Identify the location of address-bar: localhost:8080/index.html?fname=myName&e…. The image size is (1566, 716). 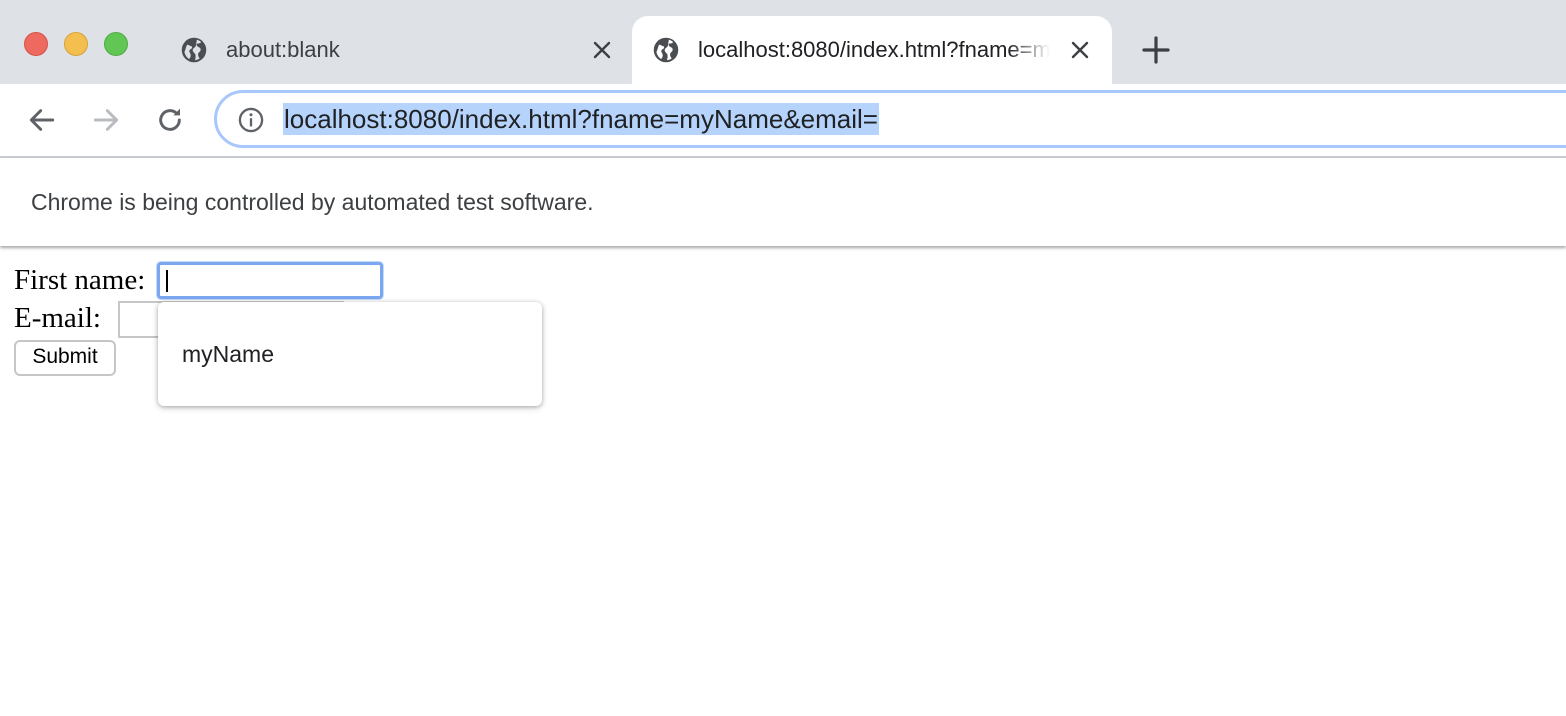
(890, 119).